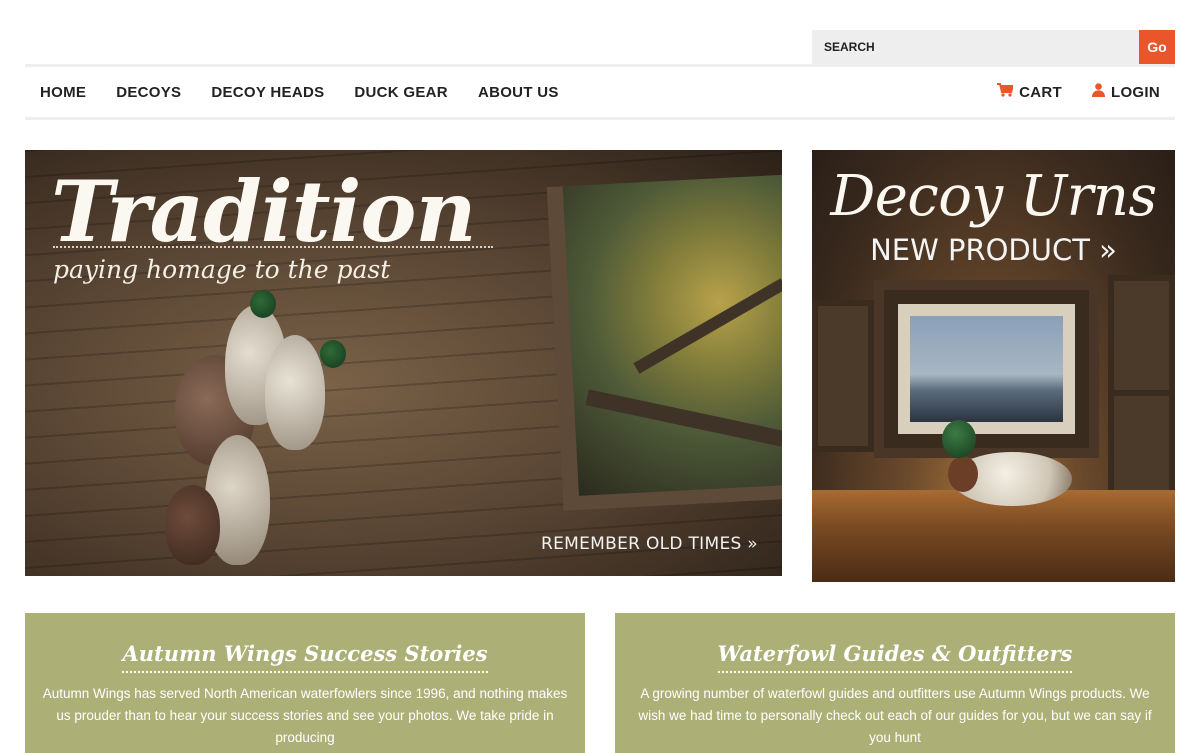  I want to click on decoy-urn-chest, so click(963, 474).